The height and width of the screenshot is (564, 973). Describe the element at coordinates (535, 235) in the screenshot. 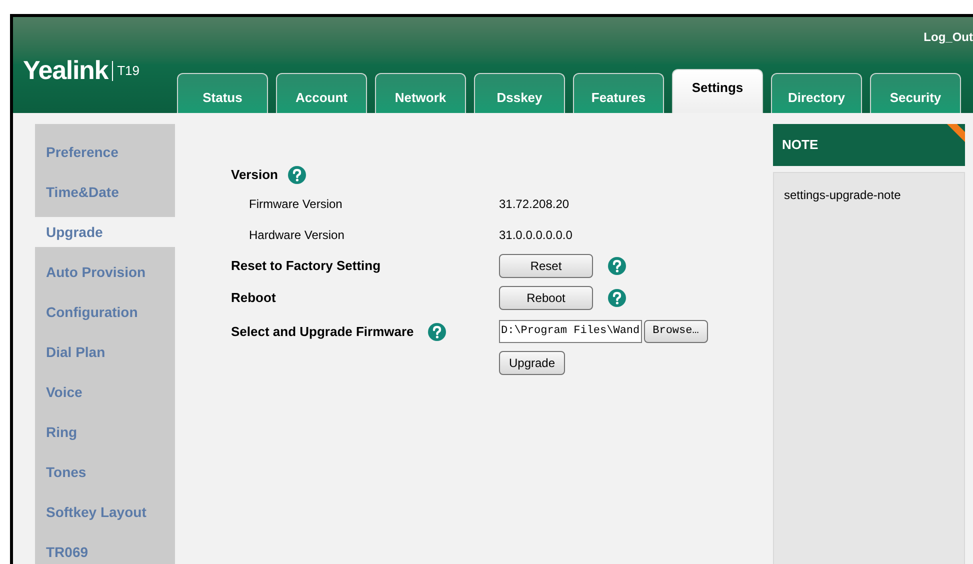

I see `field-value: 31.0.0.0.0.0.0` at that location.